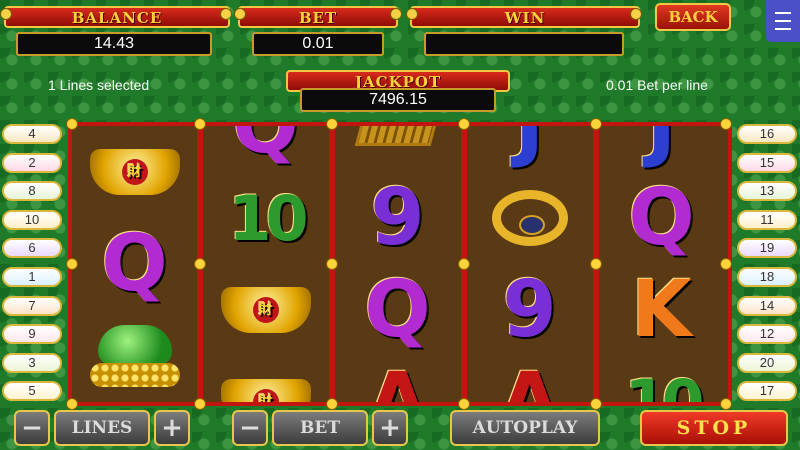  Describe the element at coordinates (397, 264) in the screenshot. I see `reel-3: 9QA` at that location.